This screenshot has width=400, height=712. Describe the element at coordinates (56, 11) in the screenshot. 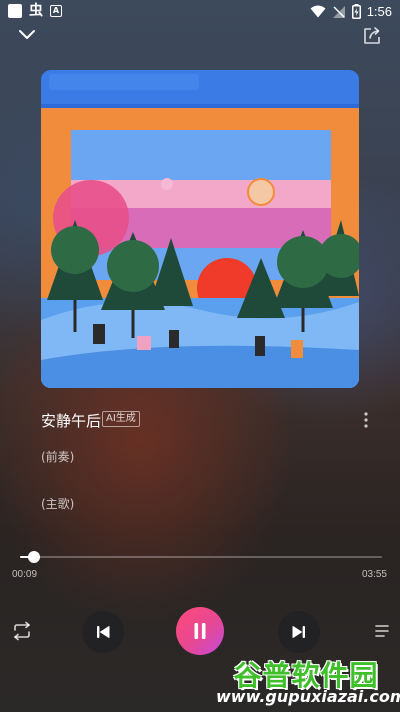

I see `a-notification-icon: A` at that location.